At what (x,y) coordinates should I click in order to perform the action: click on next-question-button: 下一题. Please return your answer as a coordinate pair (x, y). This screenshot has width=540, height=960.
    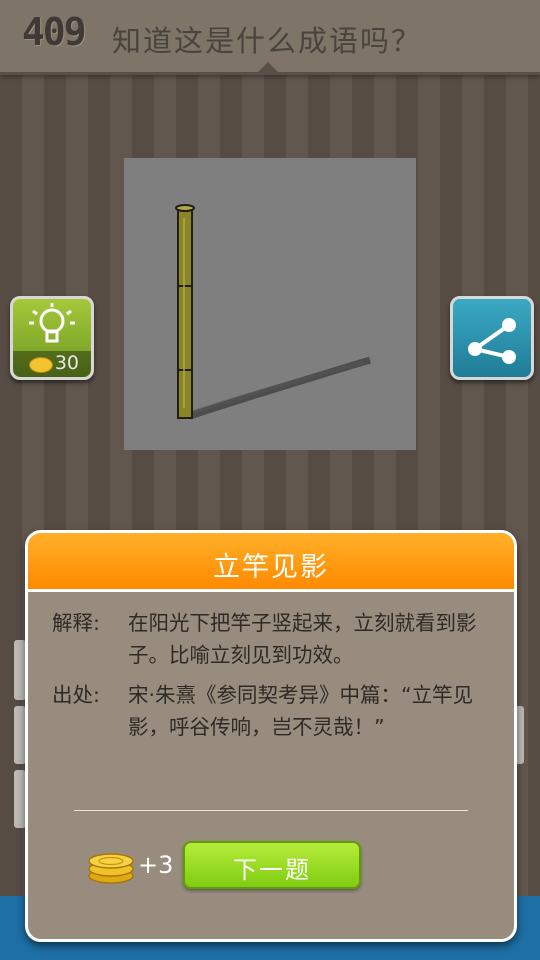
    Looking at the image, I should click on (272, 865).